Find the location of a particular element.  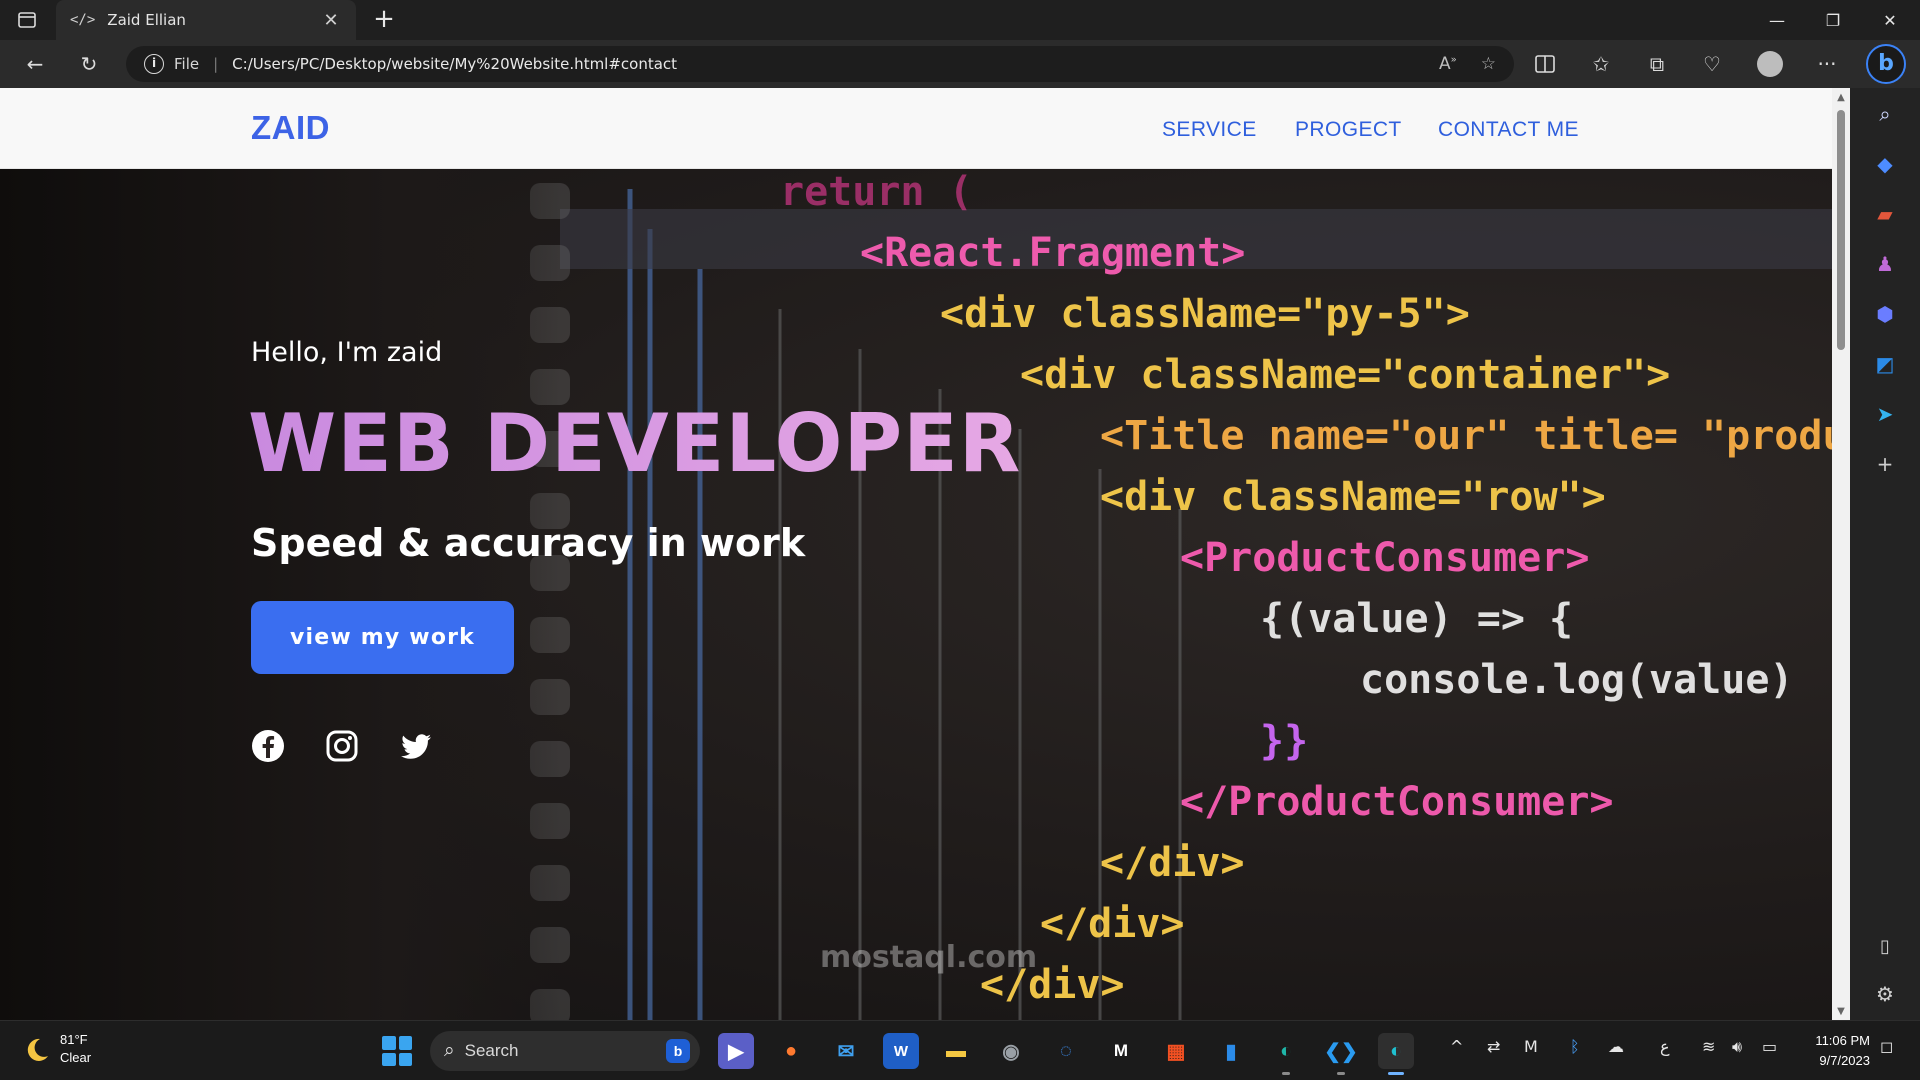

add-sidebar-app-icon: + is located at coordinates (1885, 464).